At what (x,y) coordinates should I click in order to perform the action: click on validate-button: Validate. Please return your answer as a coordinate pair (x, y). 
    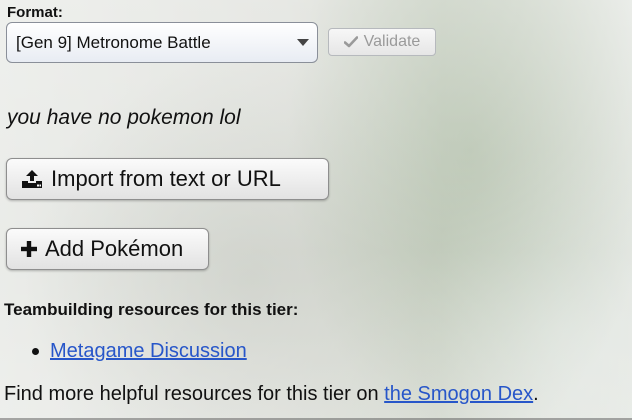
    Looking at the image, I should click on (382, 42).